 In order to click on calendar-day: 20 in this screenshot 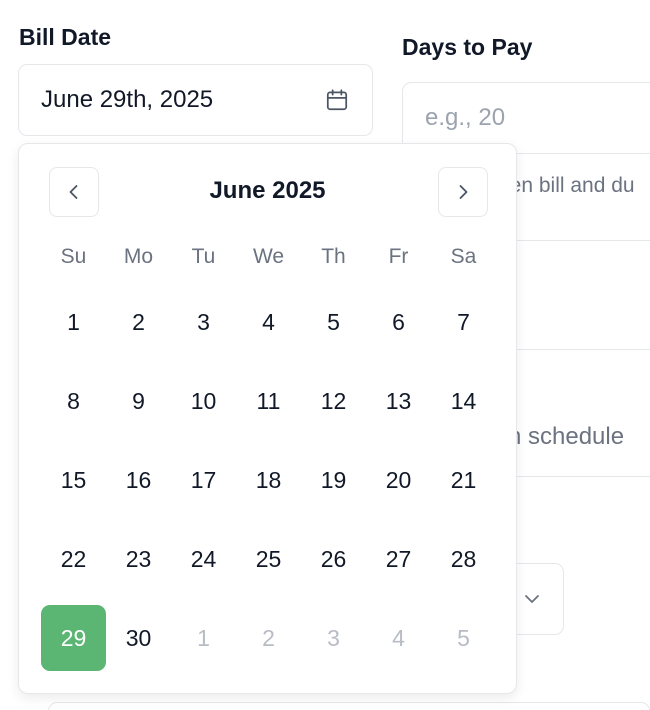, I will do `click(398, 480)`.